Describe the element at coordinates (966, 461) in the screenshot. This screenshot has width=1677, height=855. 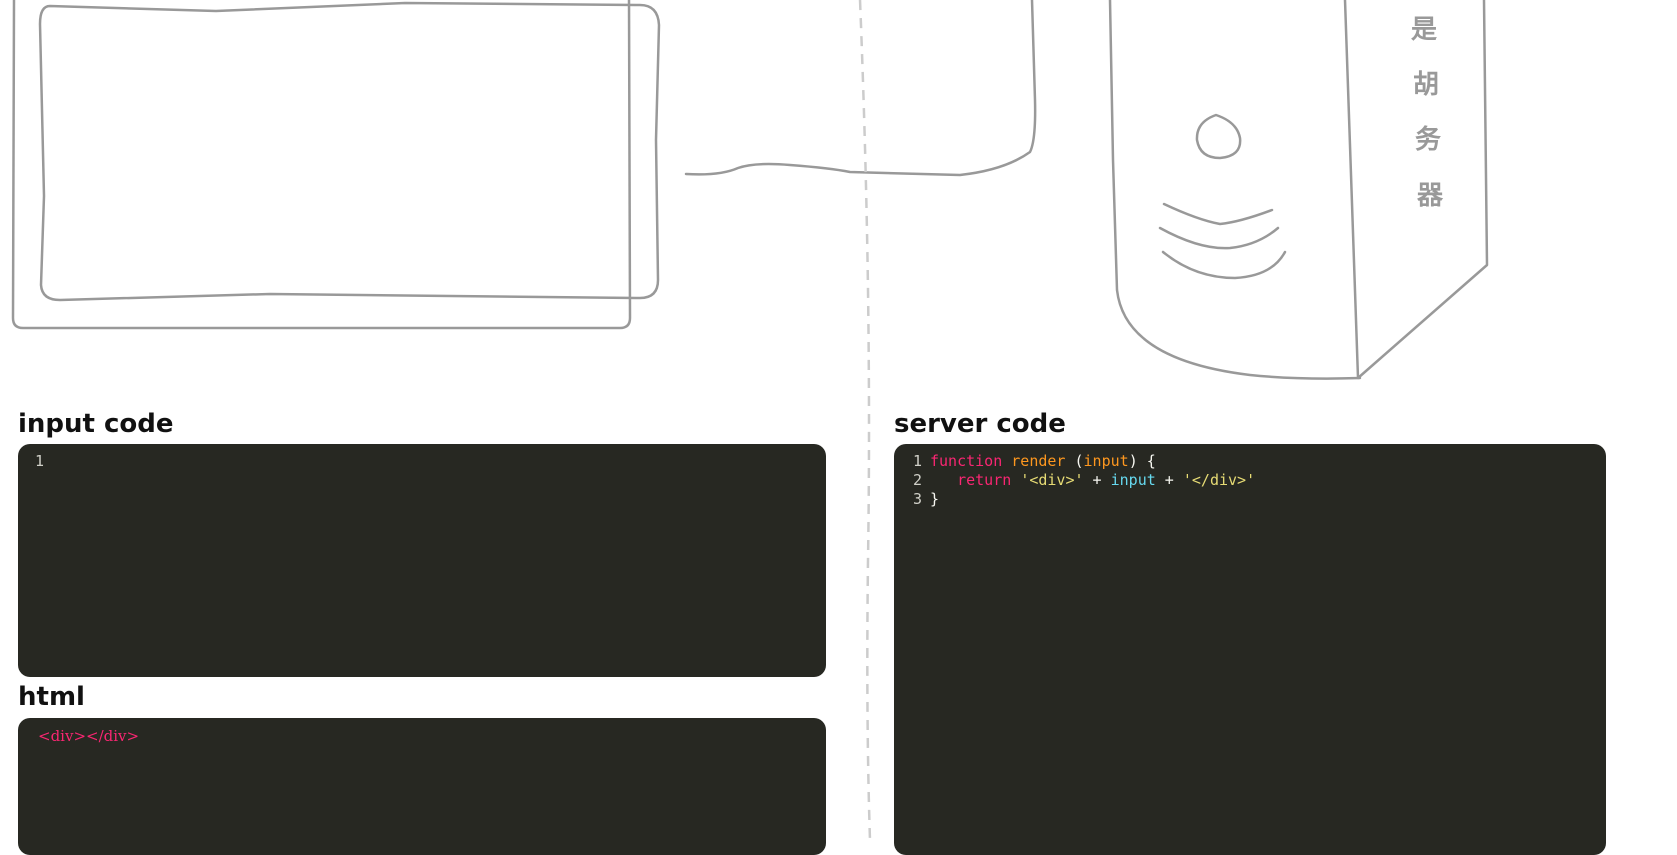
I see `code-token: function` at that location.